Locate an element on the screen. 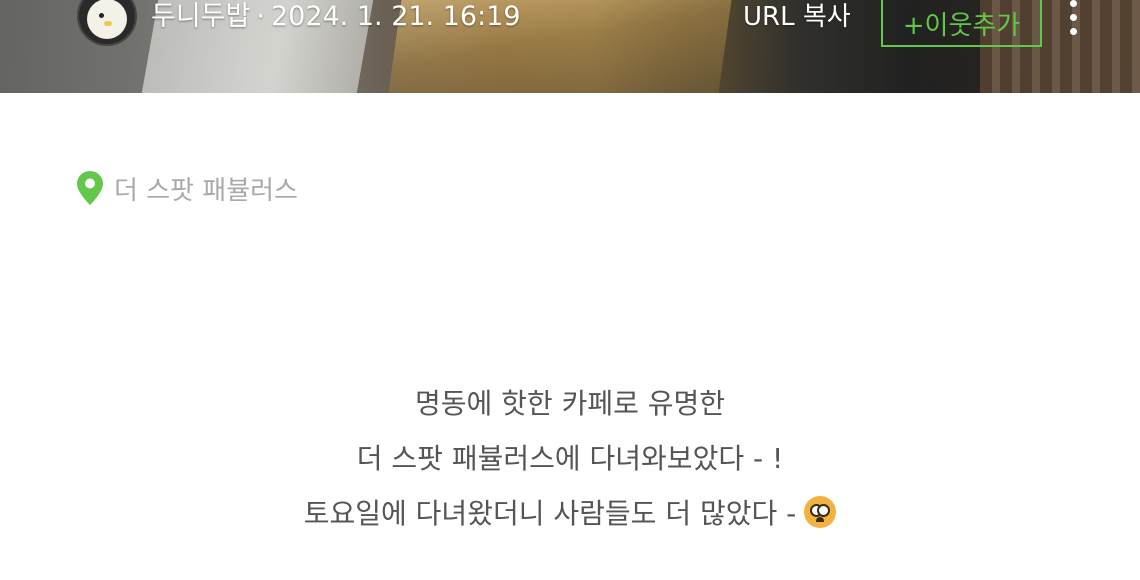 This screenshot has width=1140, height=580. url-copy-button: URL 복사 is located at coordinates (797, 17).